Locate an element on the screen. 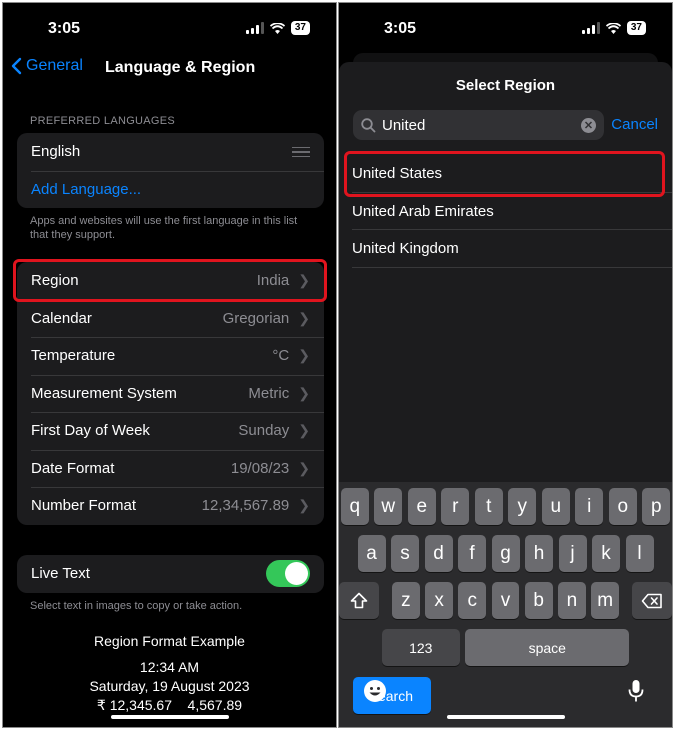 The image size is (675, 730). keyboard-row-3: z x c v b n m is located at coordinates (505, 600).